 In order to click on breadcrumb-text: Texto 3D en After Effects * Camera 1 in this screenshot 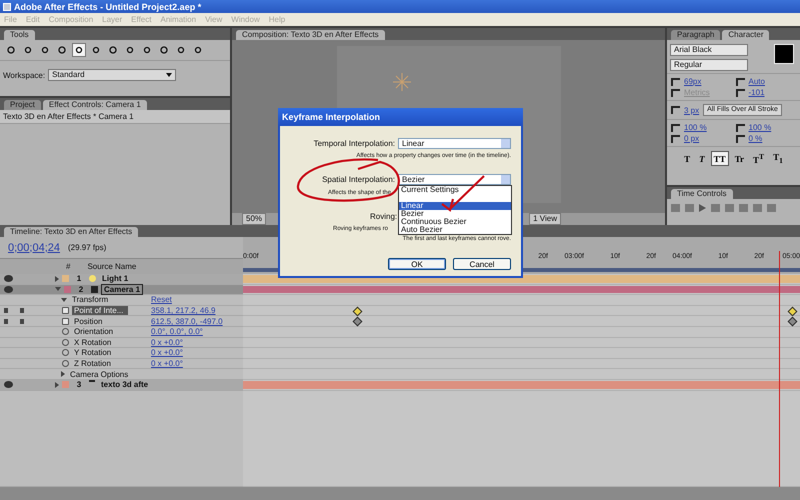, I will do `click(115, 117)`.